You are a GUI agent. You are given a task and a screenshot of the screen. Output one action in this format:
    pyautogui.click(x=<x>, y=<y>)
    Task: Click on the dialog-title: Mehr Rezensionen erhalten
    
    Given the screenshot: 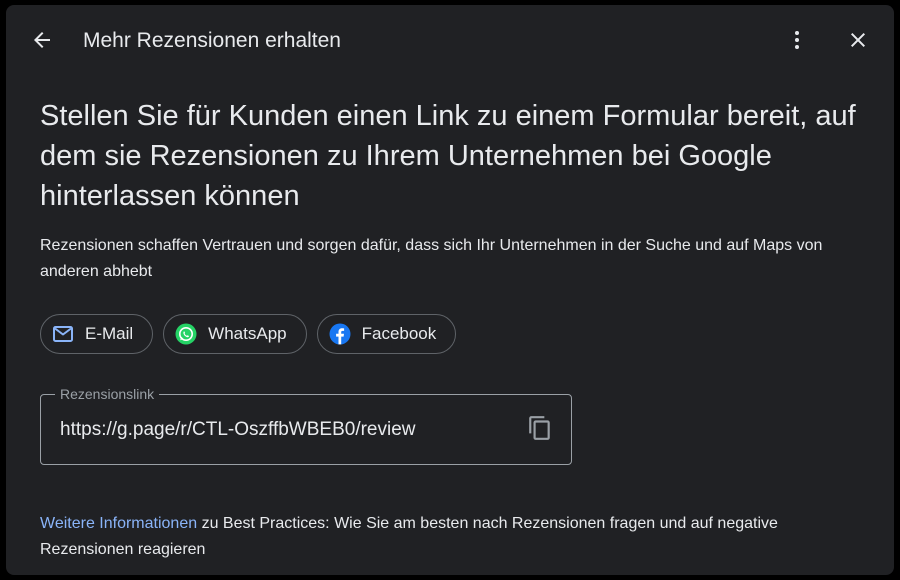 What is the action you would take?
    pyautogui.click(x=212, y=40)
    